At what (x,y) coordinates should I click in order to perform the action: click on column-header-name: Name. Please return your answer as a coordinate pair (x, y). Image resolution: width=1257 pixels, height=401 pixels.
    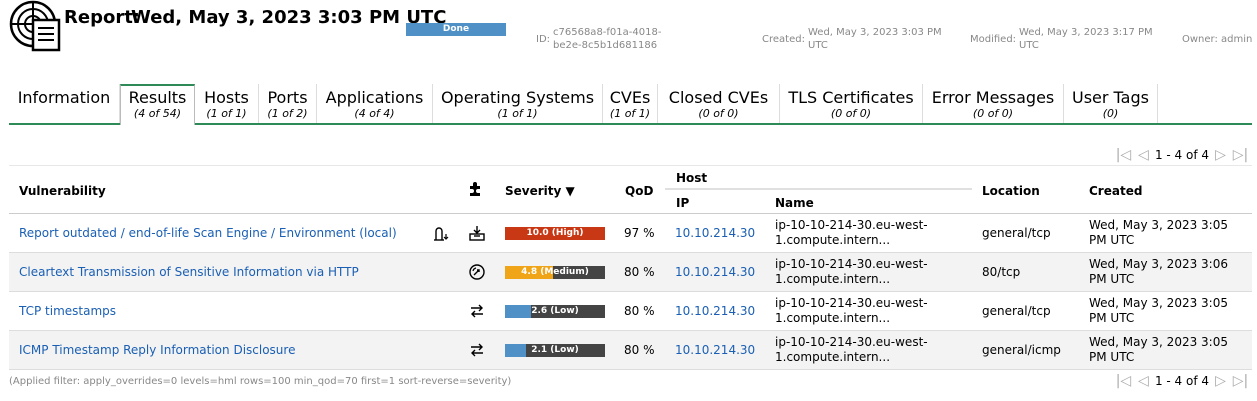
    Looking at the image, I should click on (794, 203).